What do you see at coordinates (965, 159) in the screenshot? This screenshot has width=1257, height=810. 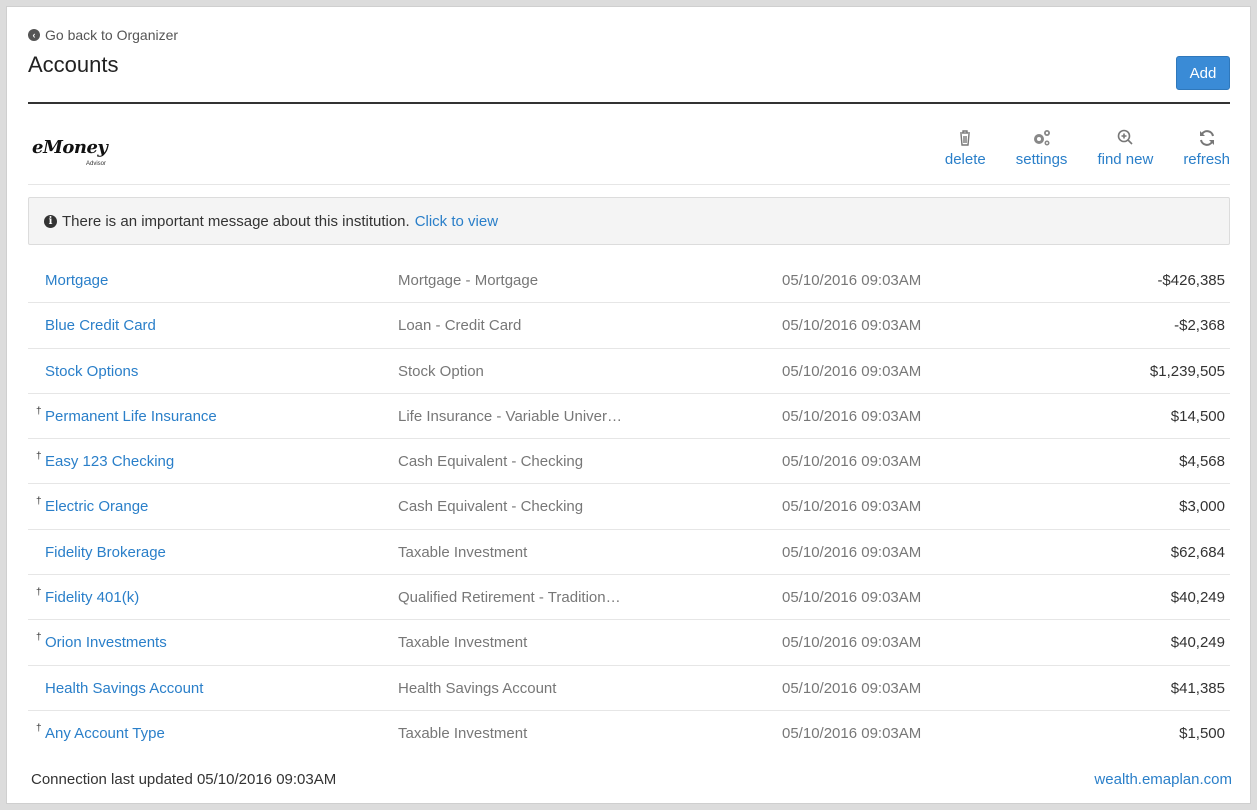 I see `delete-label: delete` at bounding box center [965, 159].